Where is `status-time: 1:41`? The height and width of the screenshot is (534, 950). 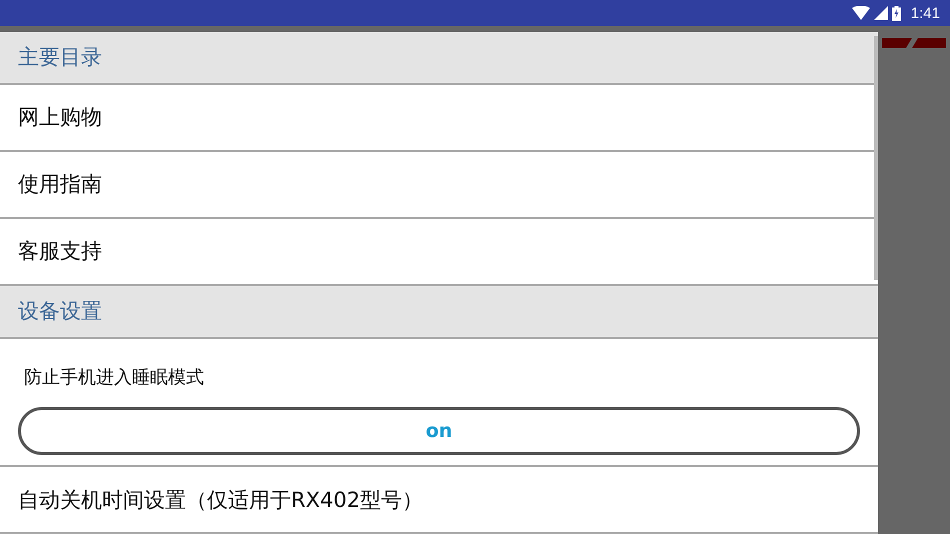
status-time: 1:41 is located at coordinates (925, 13).